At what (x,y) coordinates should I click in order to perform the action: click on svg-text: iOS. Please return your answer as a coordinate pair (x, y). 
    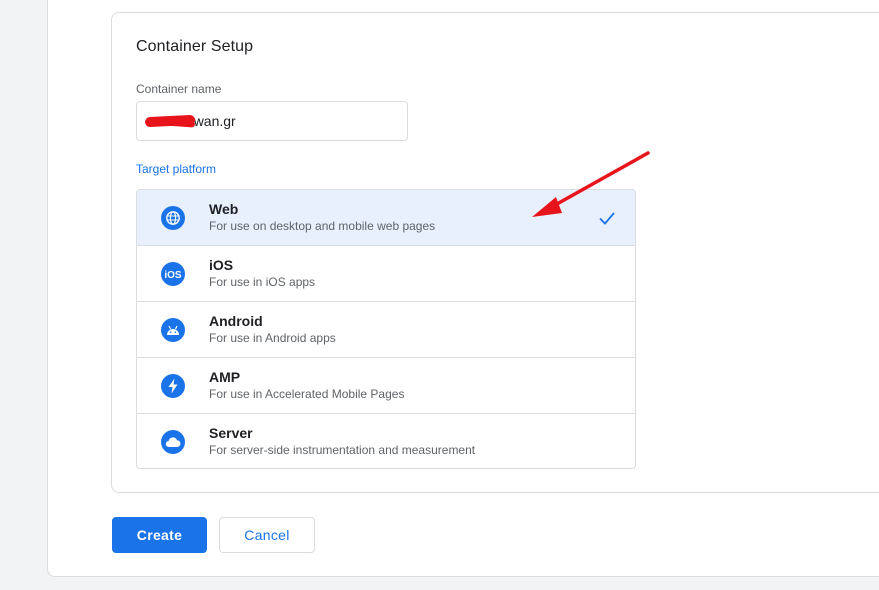
    Looking at the image, I should click on (173, 275).